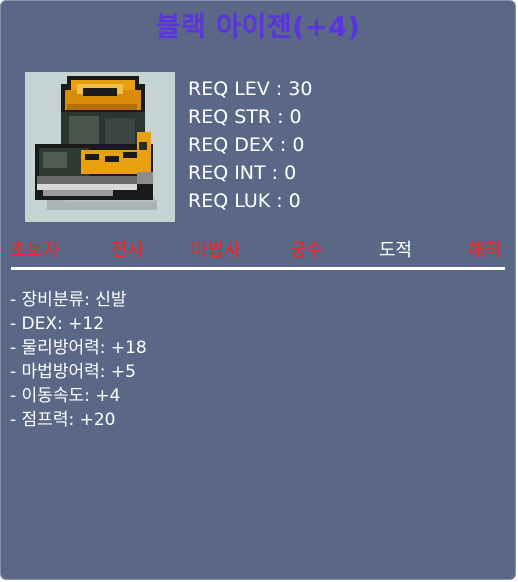 This screenshot has width=518, height=582. Describe the element at coordinates (250, 89) in the screenshot. I see `req-level: REQ LEV : 30` at that location.